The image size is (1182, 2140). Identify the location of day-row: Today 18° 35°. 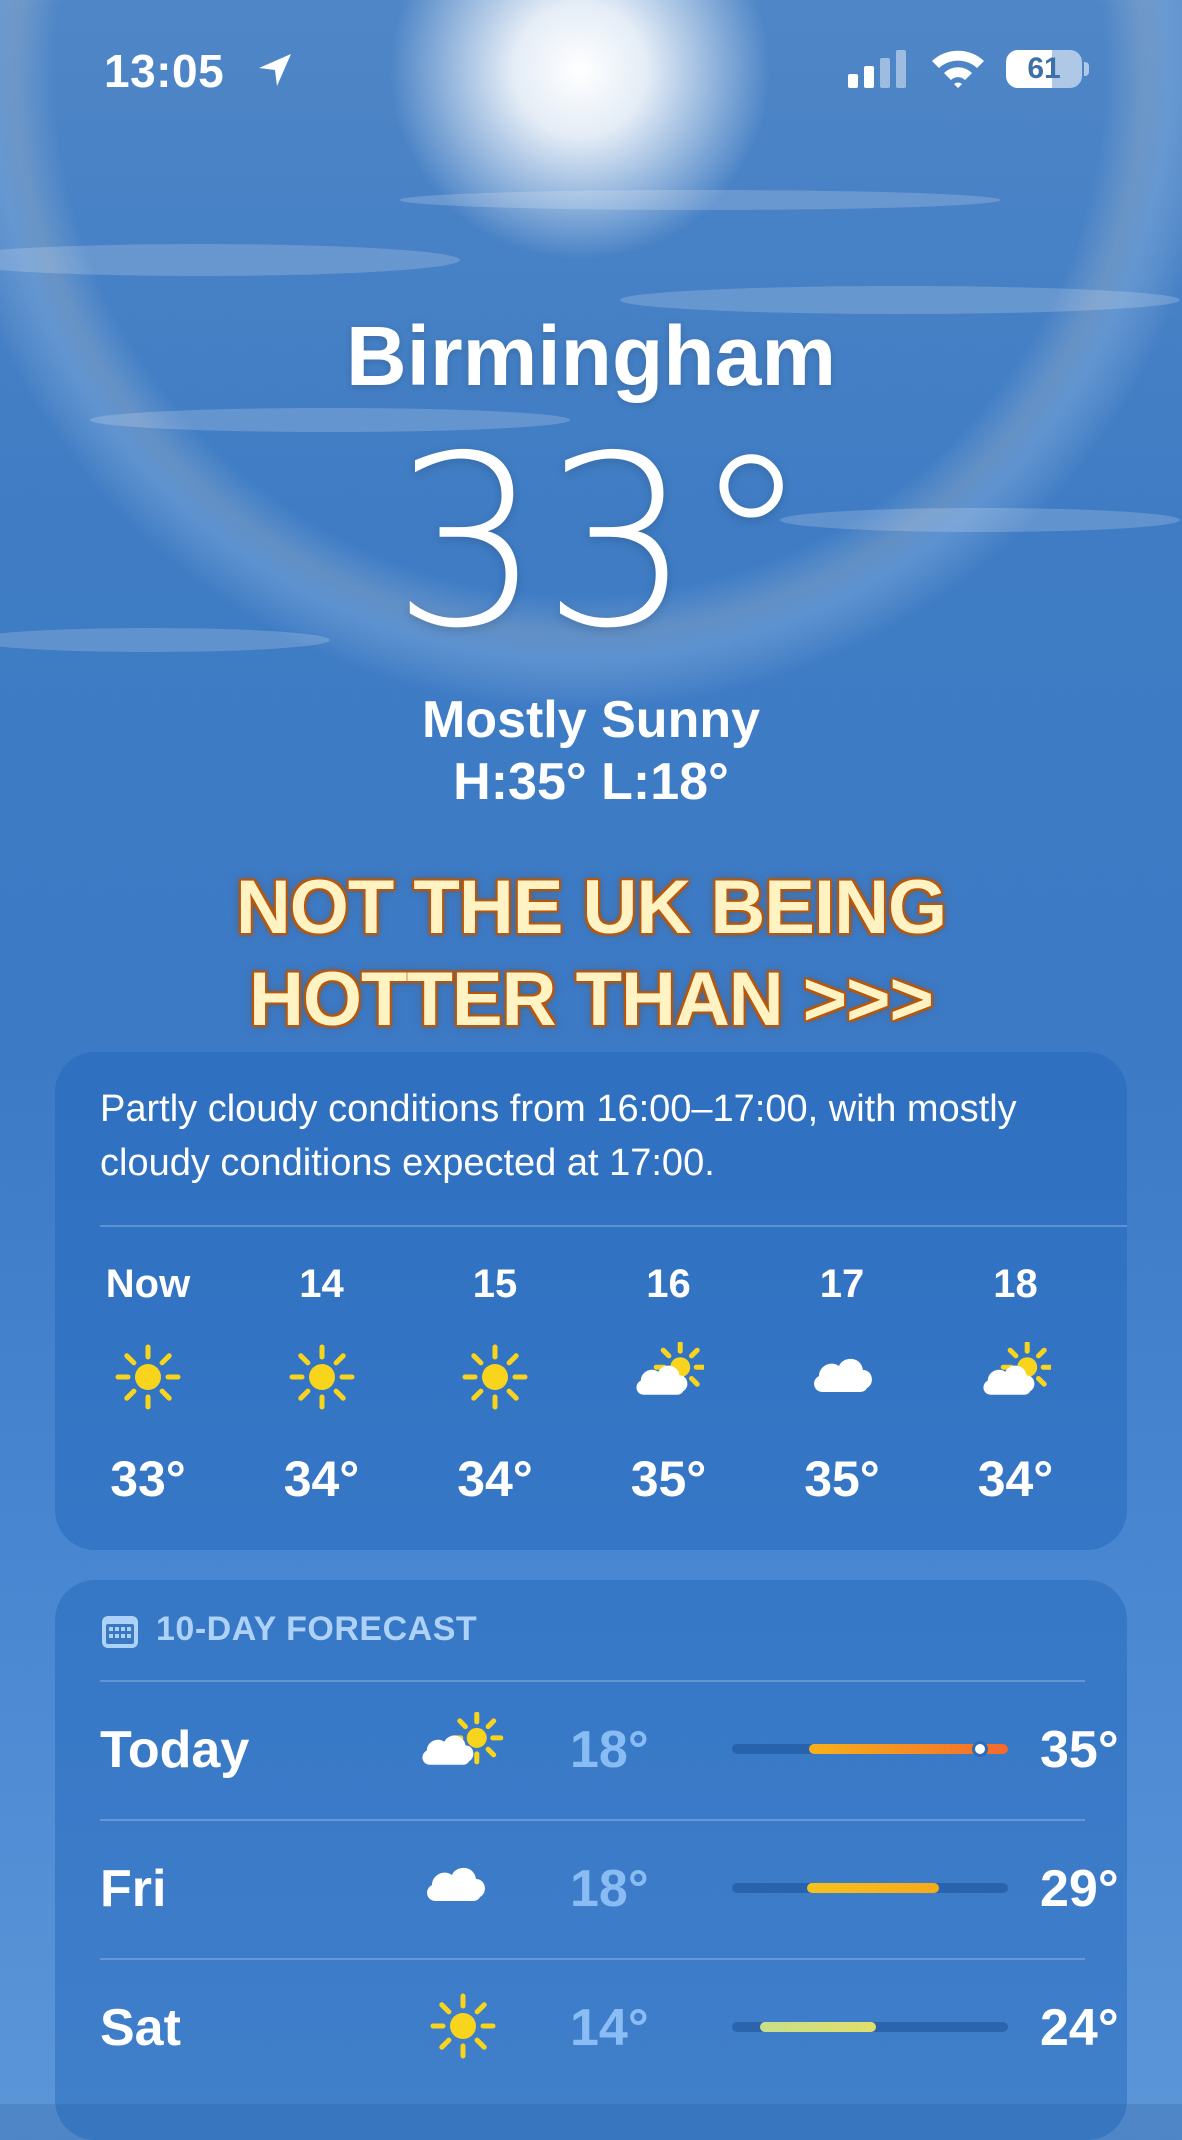
(613, 1751).